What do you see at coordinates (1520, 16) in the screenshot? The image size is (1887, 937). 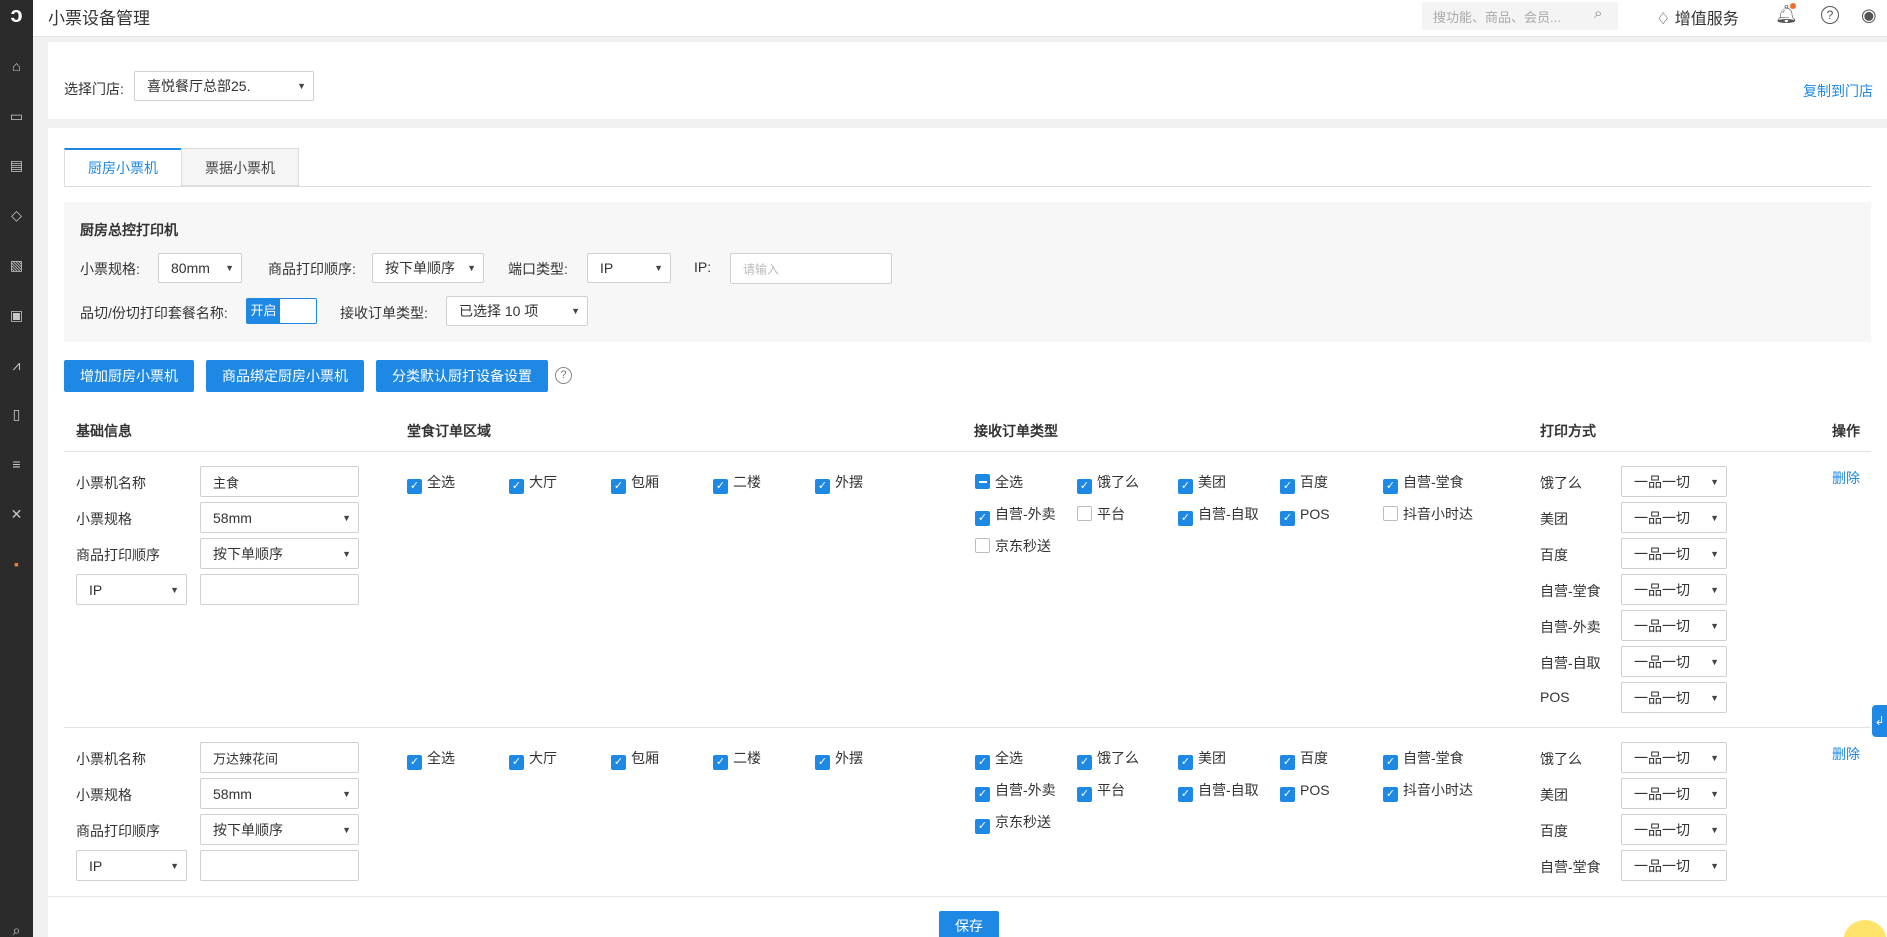 I see `global-search-input: 搜功能、商品、会员... ⌕` at bounding box center [1520, 16].